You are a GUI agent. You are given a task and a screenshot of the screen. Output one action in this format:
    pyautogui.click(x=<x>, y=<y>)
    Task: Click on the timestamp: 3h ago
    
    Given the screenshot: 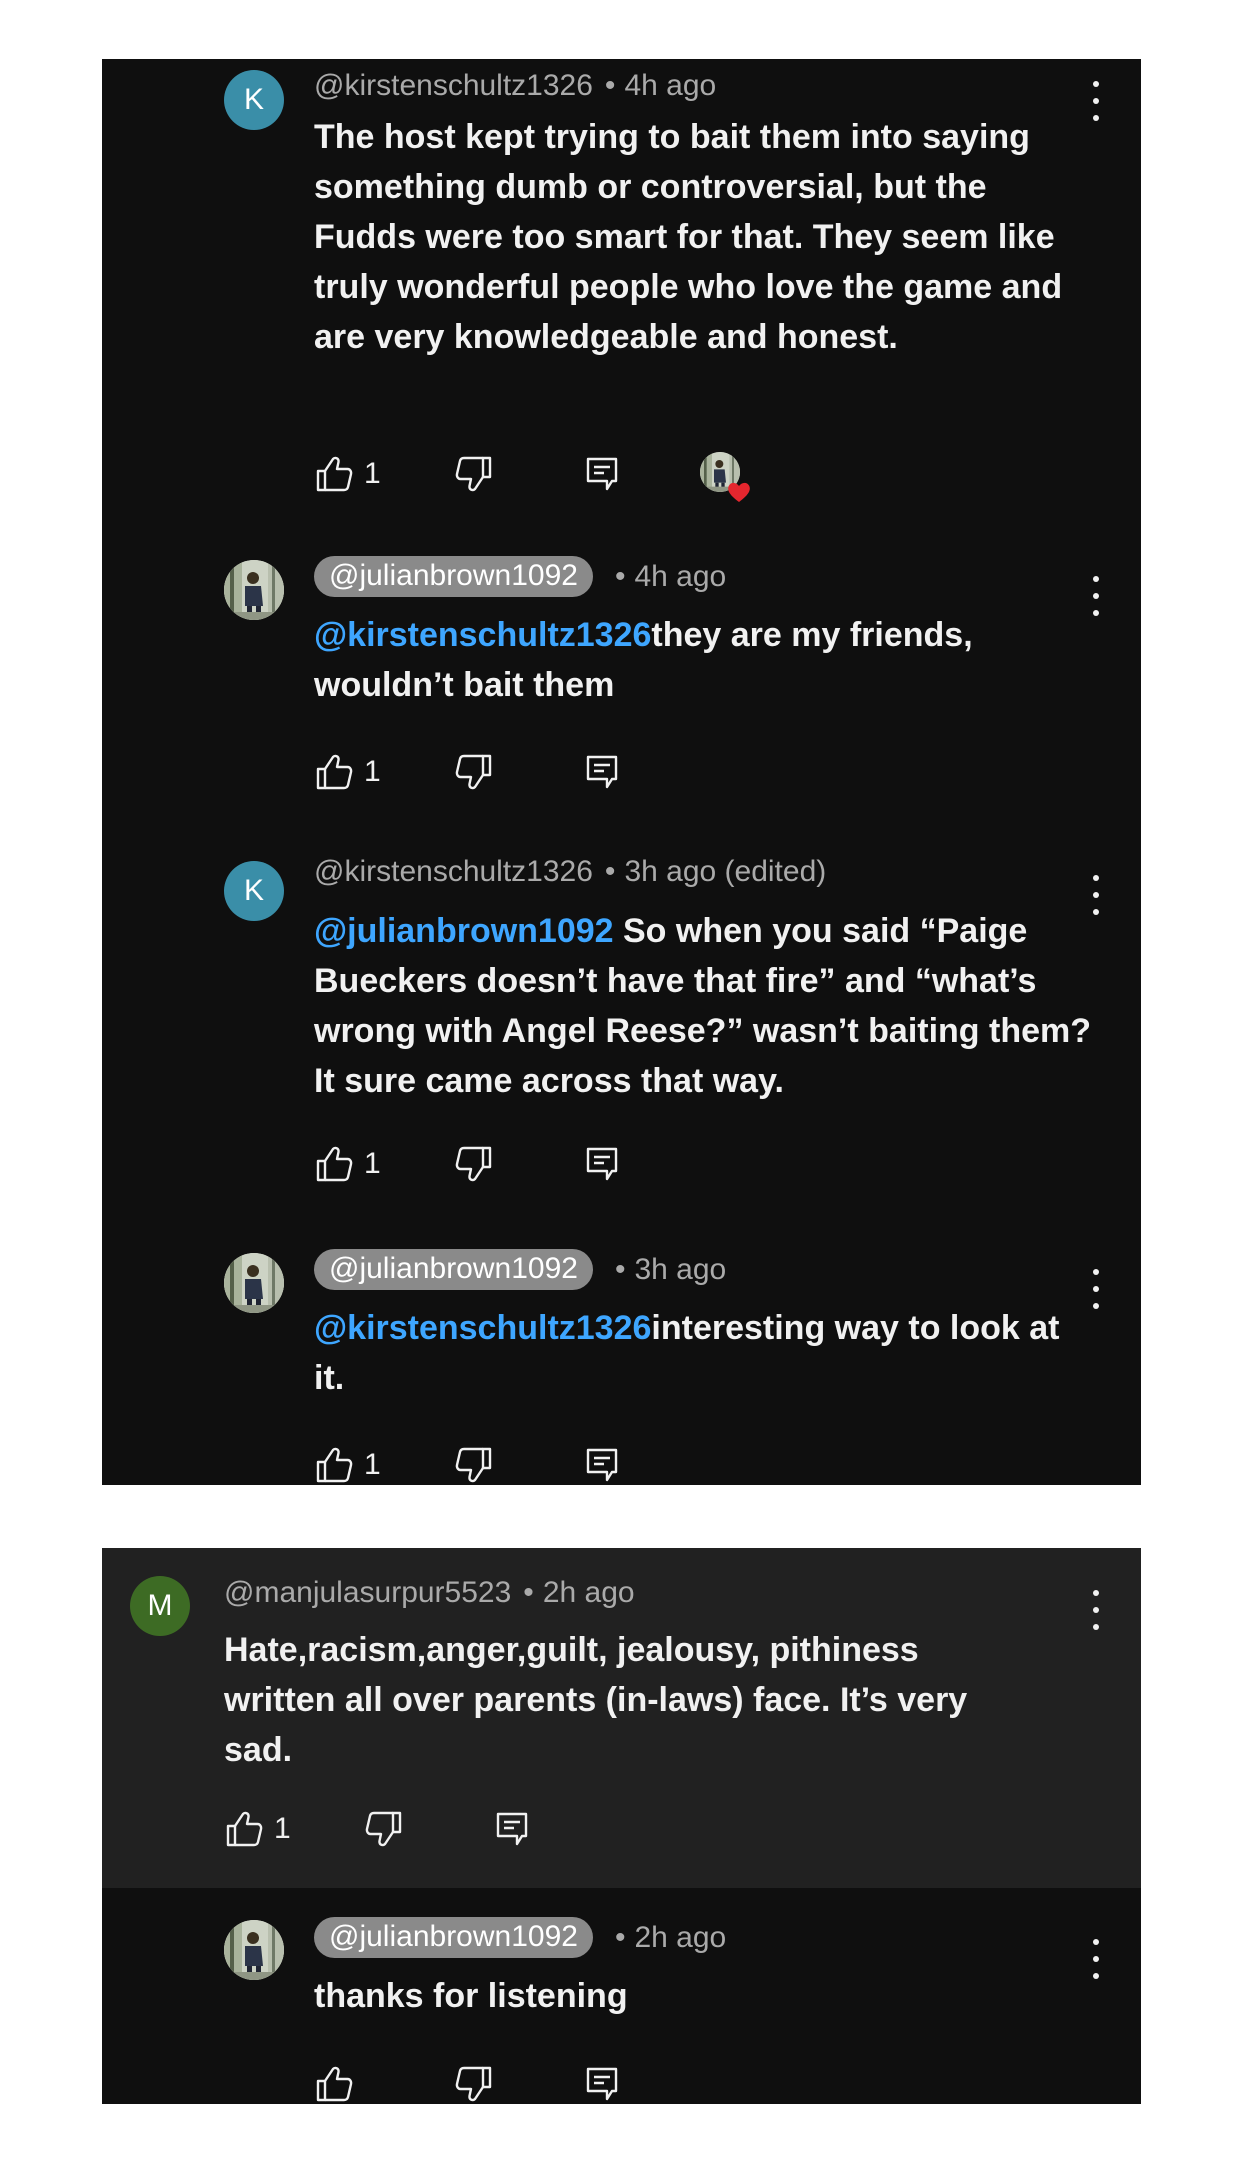 What is the action you would take?
    pyautogui.click(x=680, y=1269)
    